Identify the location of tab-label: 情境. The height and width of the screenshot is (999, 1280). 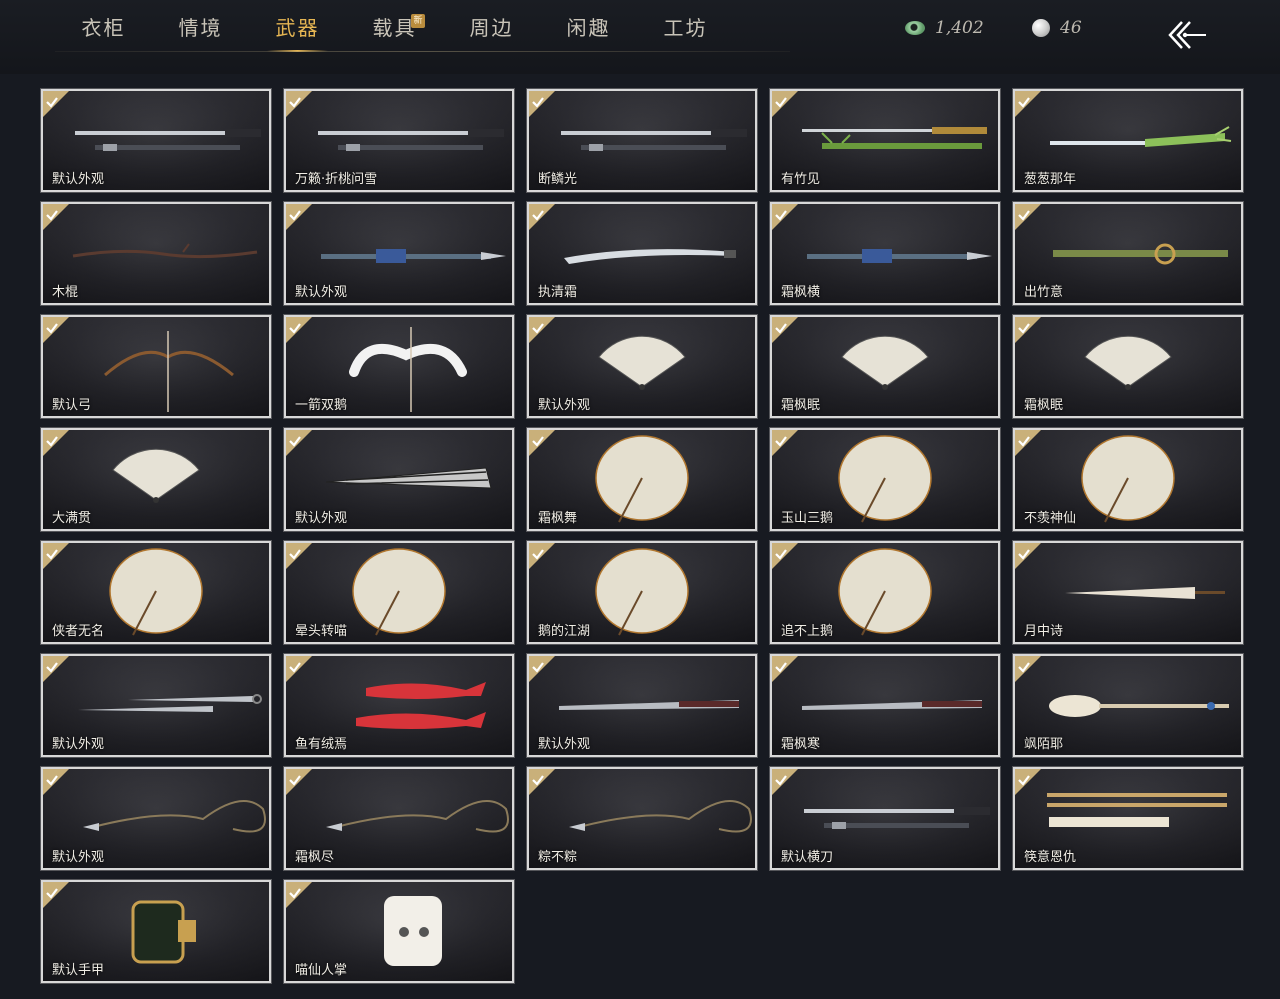
(200, 27).